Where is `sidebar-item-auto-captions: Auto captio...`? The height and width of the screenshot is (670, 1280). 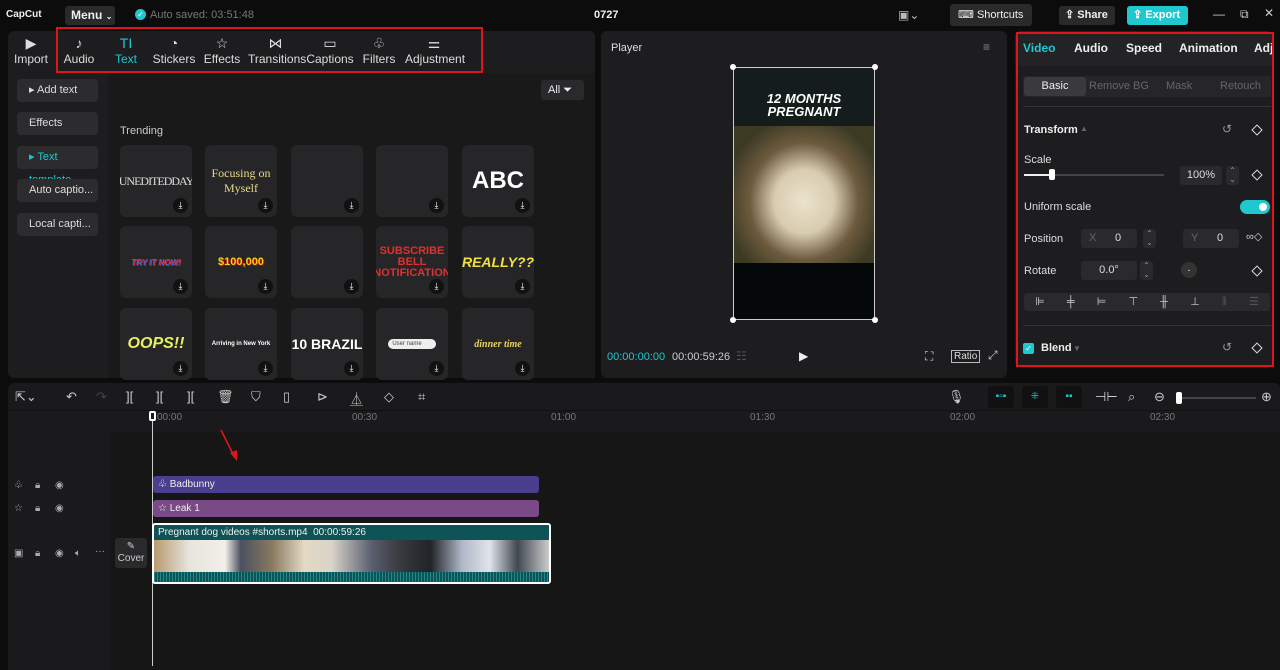 sidebar-item-auto-captions: Auto captio... is located at coordinates (57, 190).